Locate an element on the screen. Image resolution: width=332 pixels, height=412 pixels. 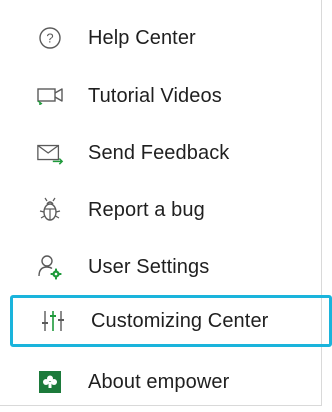
menu-item-tutorial-videos: Tutorial Videos is located at coordinates (161, 96).